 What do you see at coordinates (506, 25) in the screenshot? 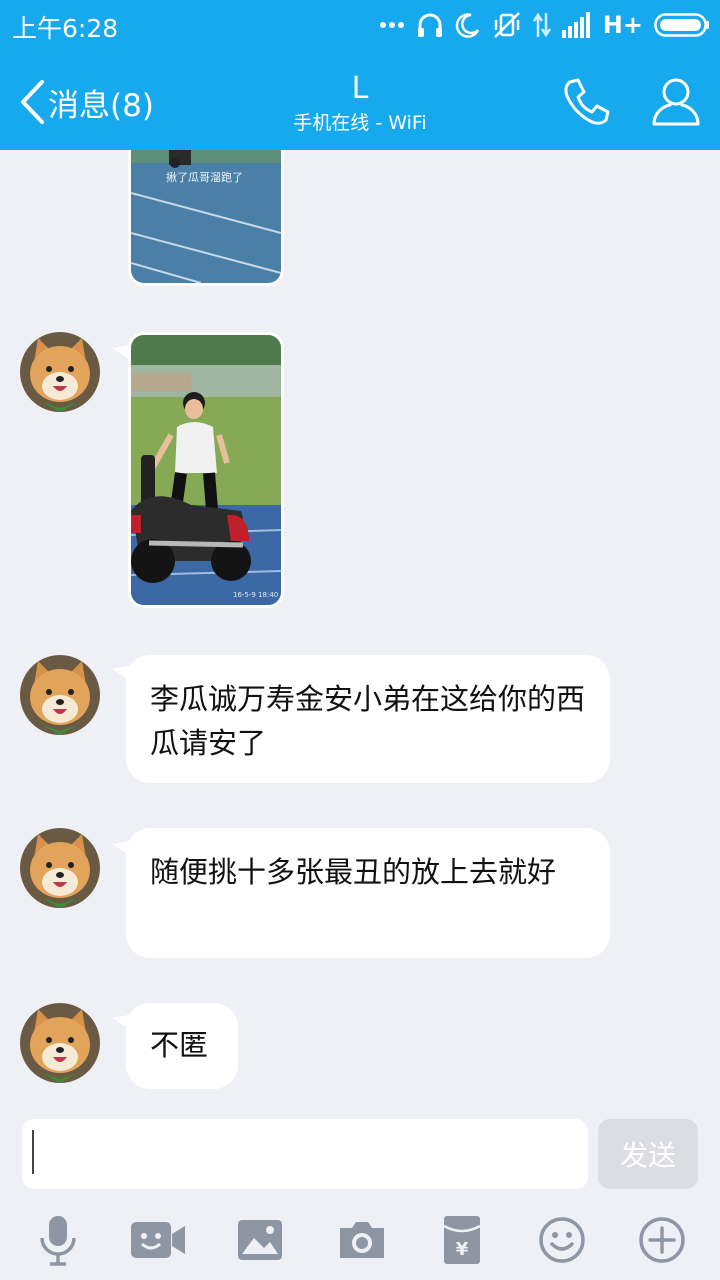
I see `vibrate-off-icon` at bounding box center [506, 25].